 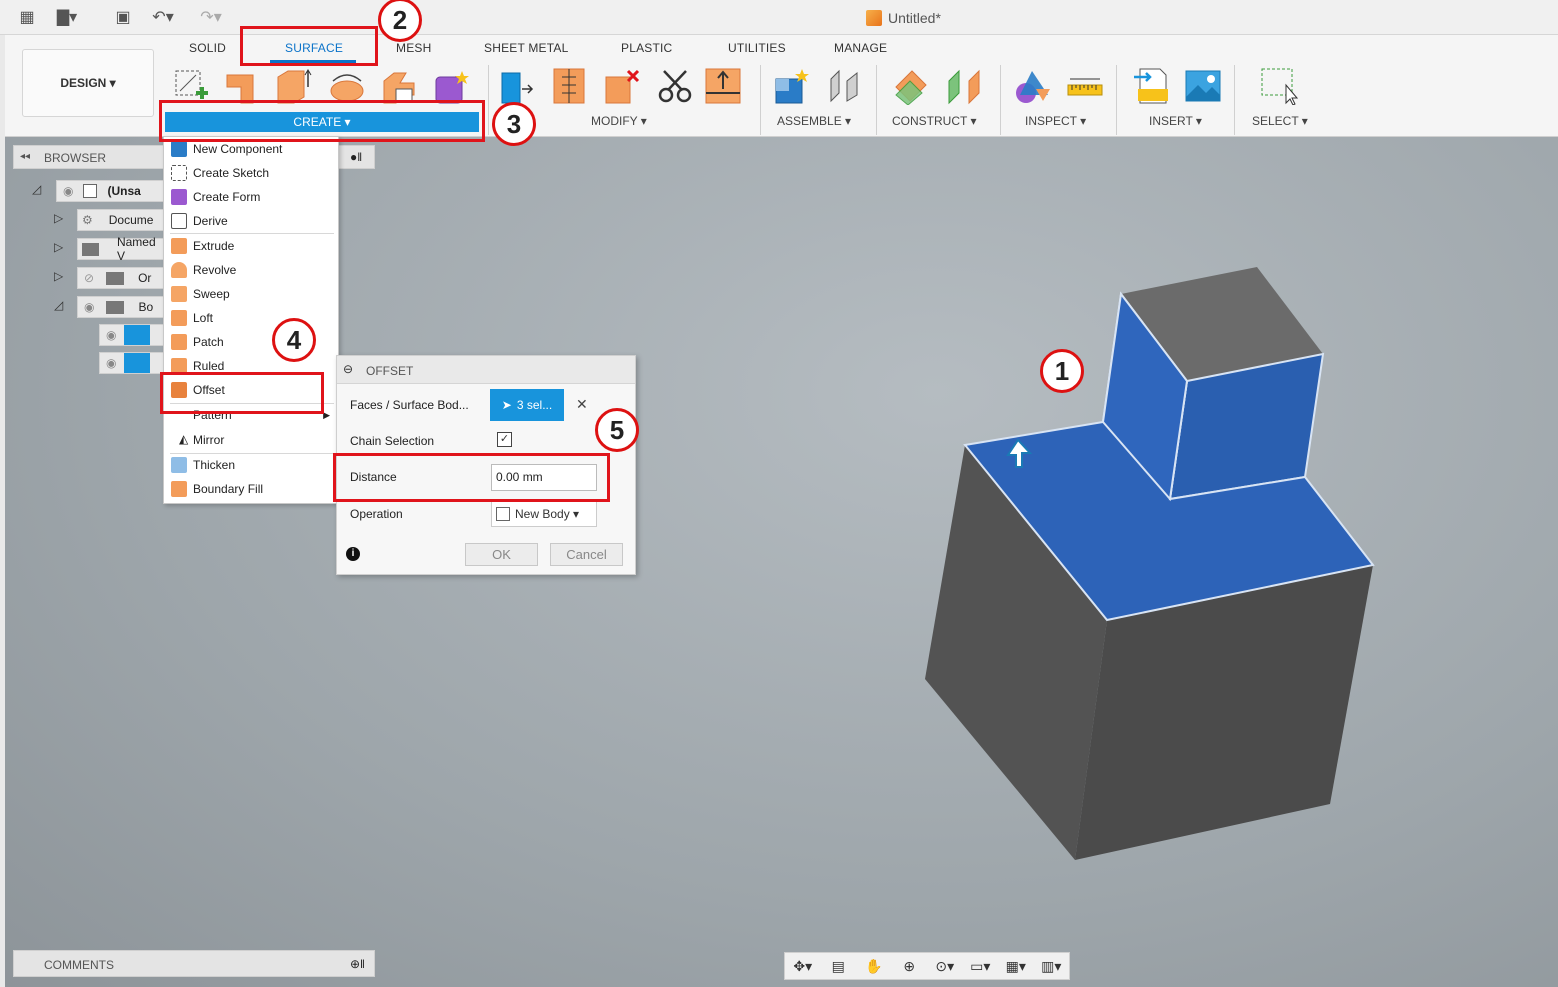 I want to click on select-dropdown-button: SELECT ▾, so click(x=1280, y=121).